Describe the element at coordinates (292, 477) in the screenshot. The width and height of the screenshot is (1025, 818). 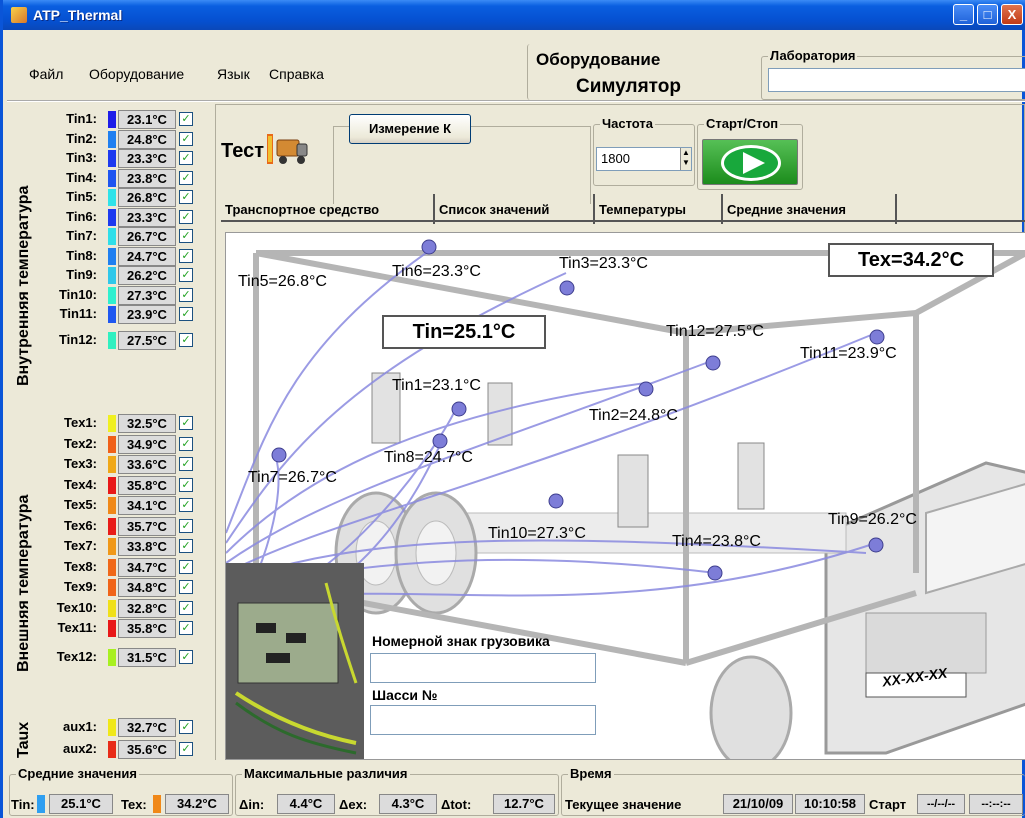
I see `sensor-label: Tin7=26.7°C` at that location.